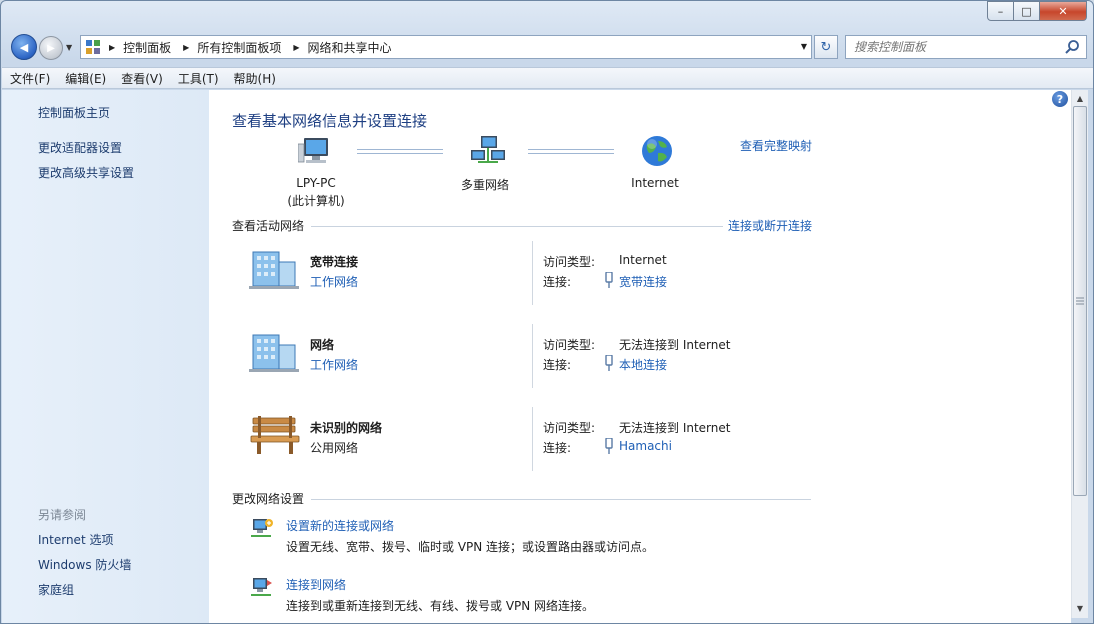 Image resolution: width=1094 pixels, height=624 pixels. What do you see at coordinates (86, 172) in the screenshot?
I see `sidebar-link-sharing: 更改高级共享设置` at bounding box center [86, 172].